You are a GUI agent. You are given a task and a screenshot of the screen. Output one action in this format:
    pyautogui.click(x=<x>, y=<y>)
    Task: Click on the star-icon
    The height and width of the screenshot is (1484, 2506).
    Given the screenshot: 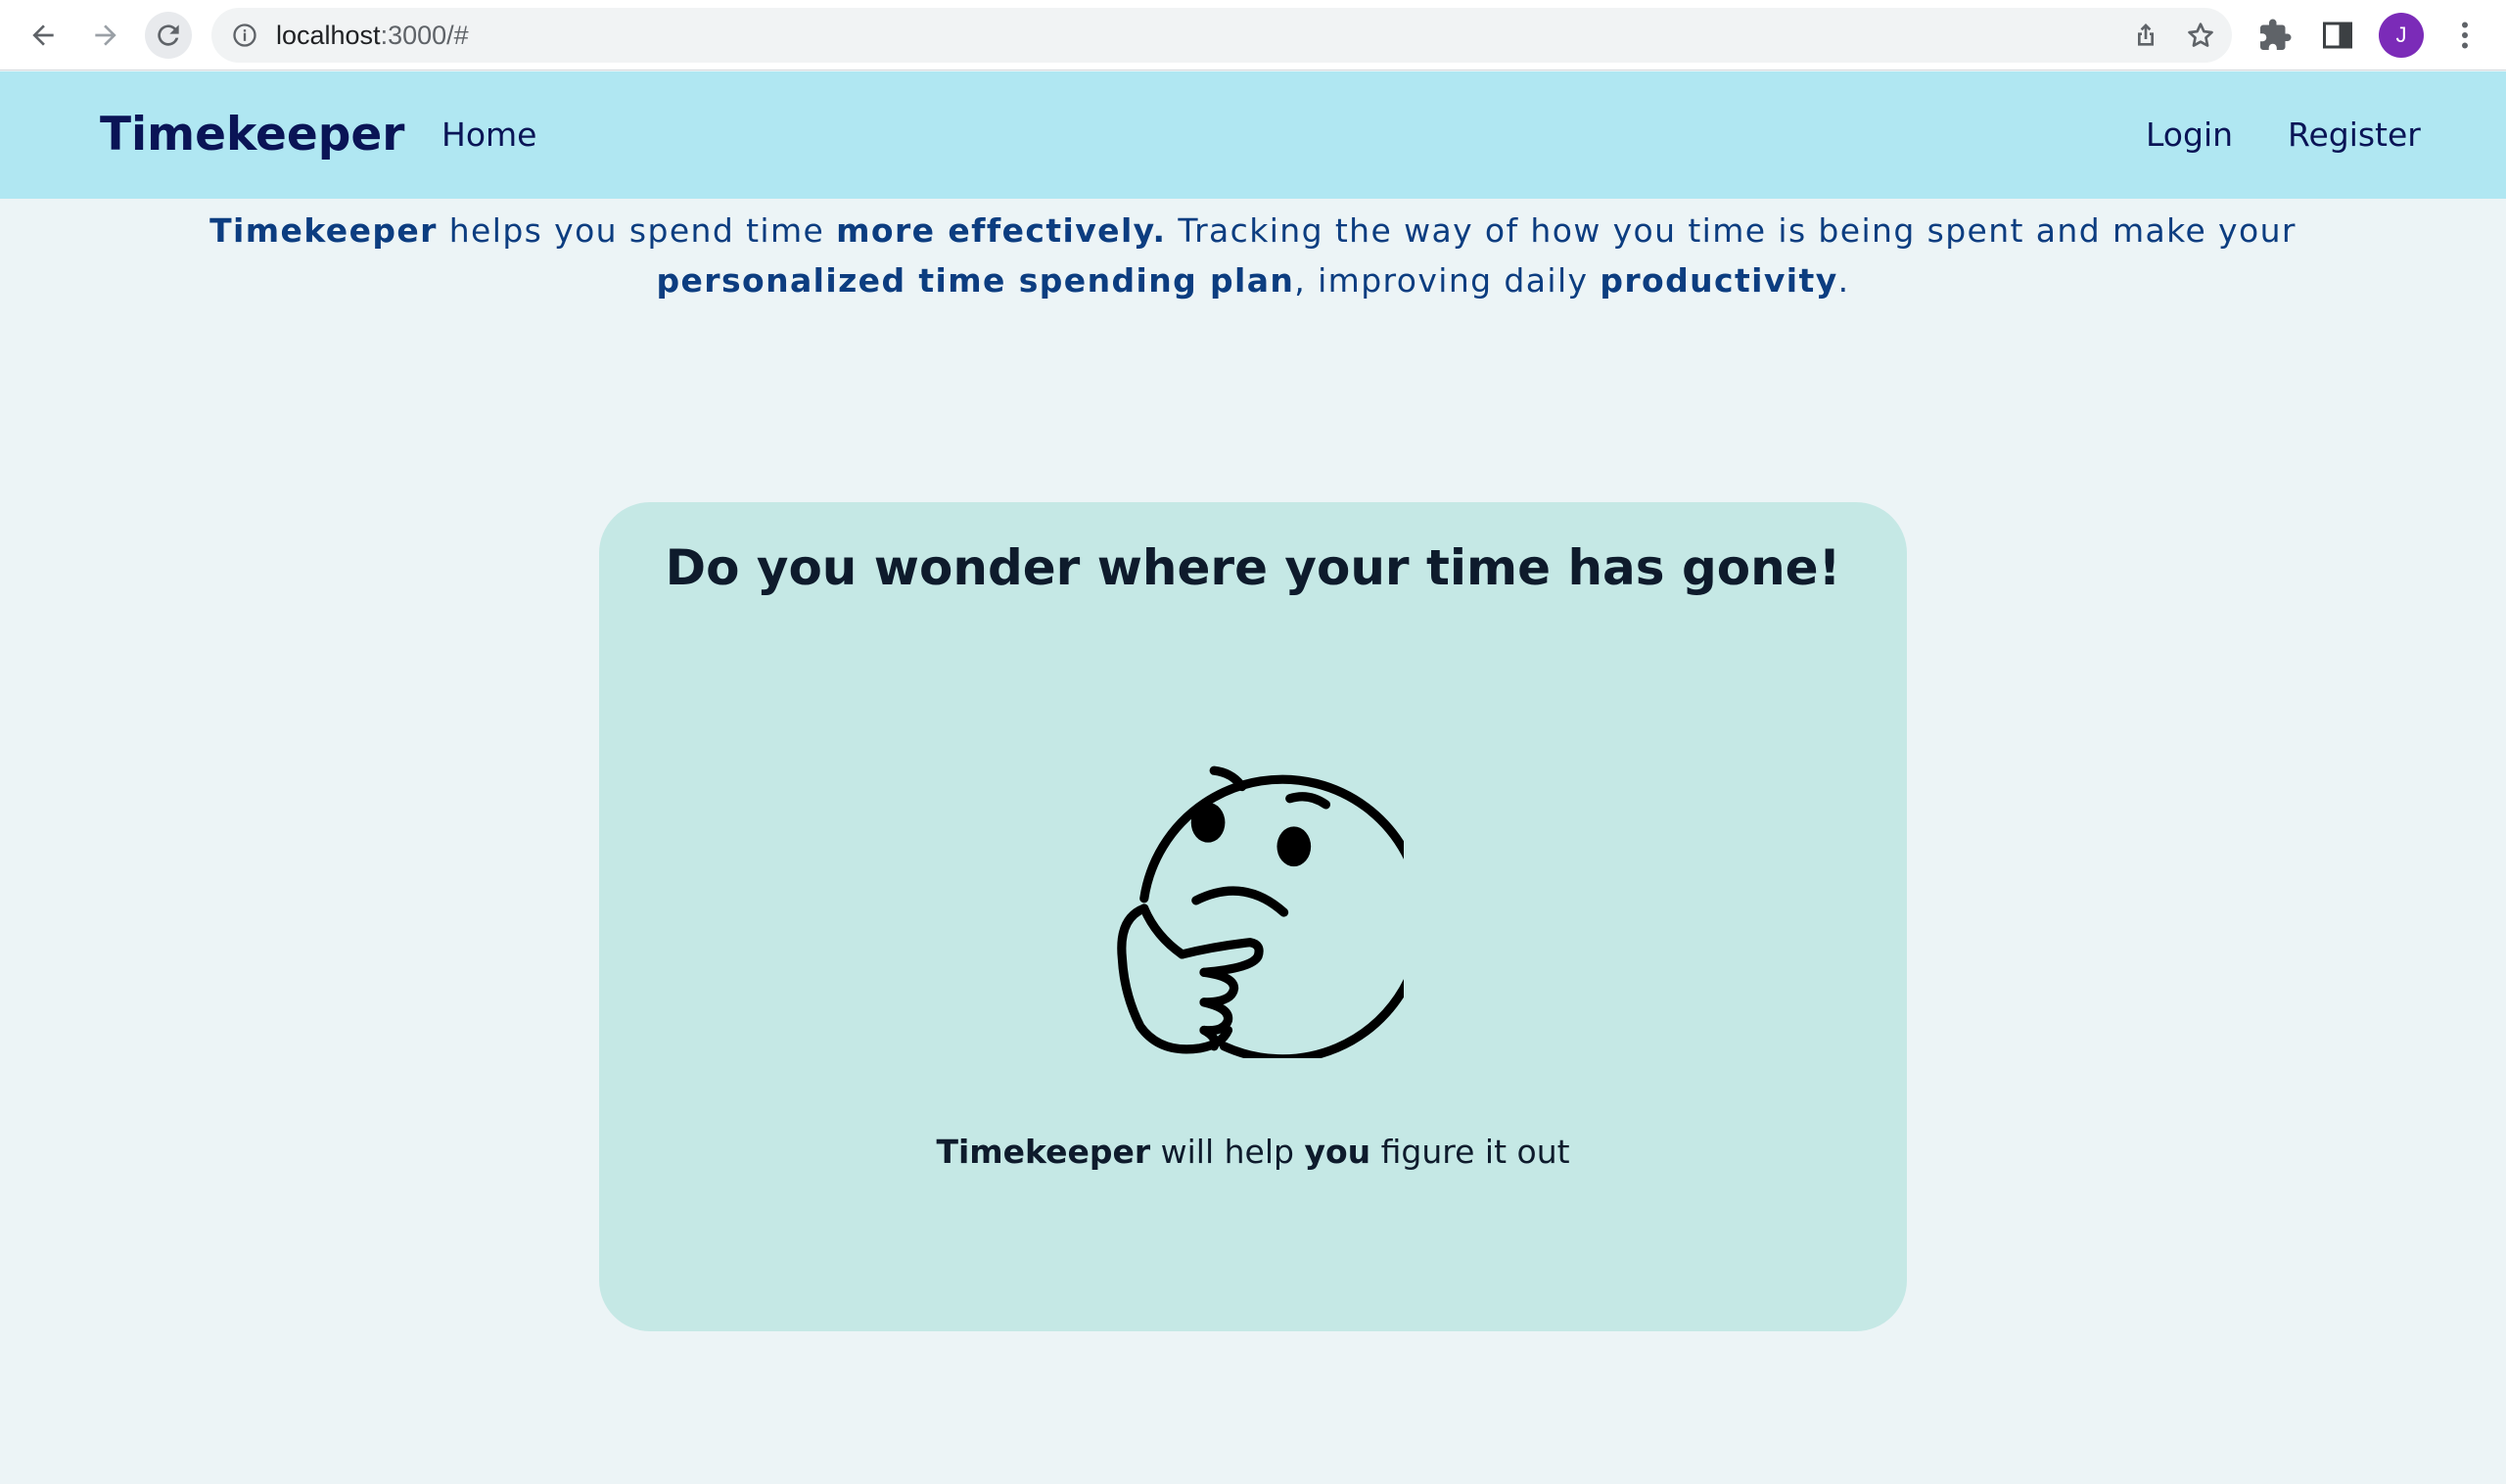 What is the action you would take?
    pyautogui.click(x=2200, y=35)
    